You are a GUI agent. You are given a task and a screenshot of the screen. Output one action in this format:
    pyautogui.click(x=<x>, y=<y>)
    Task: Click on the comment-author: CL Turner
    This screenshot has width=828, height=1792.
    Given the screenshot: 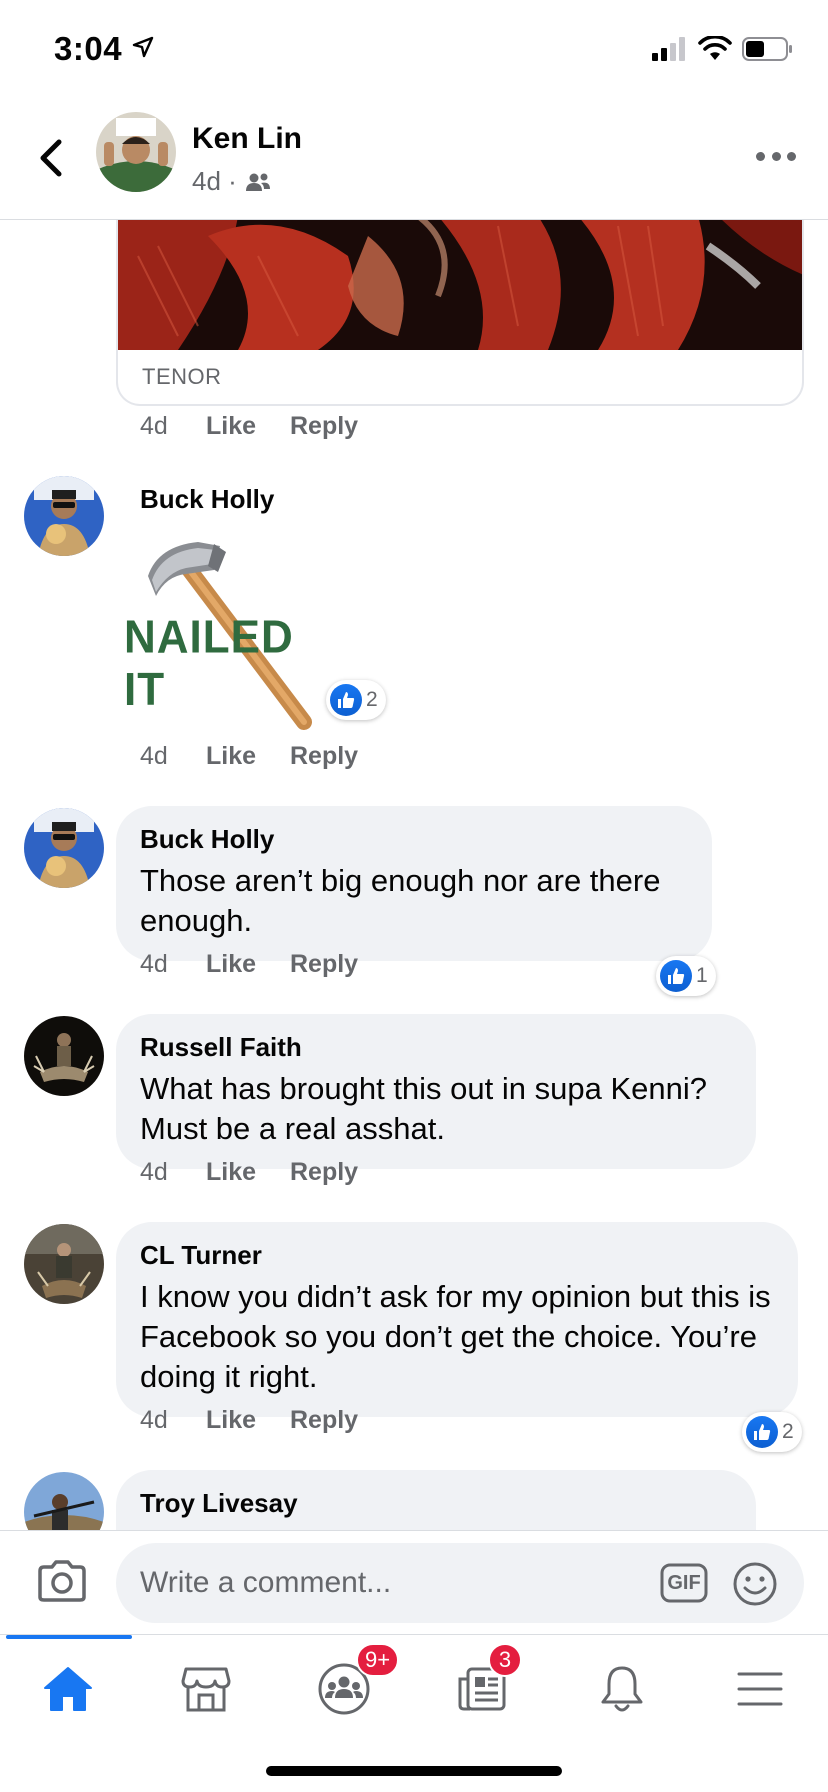 What is the action you would take?
    pyautogui.click(x=457, y=1255)
    